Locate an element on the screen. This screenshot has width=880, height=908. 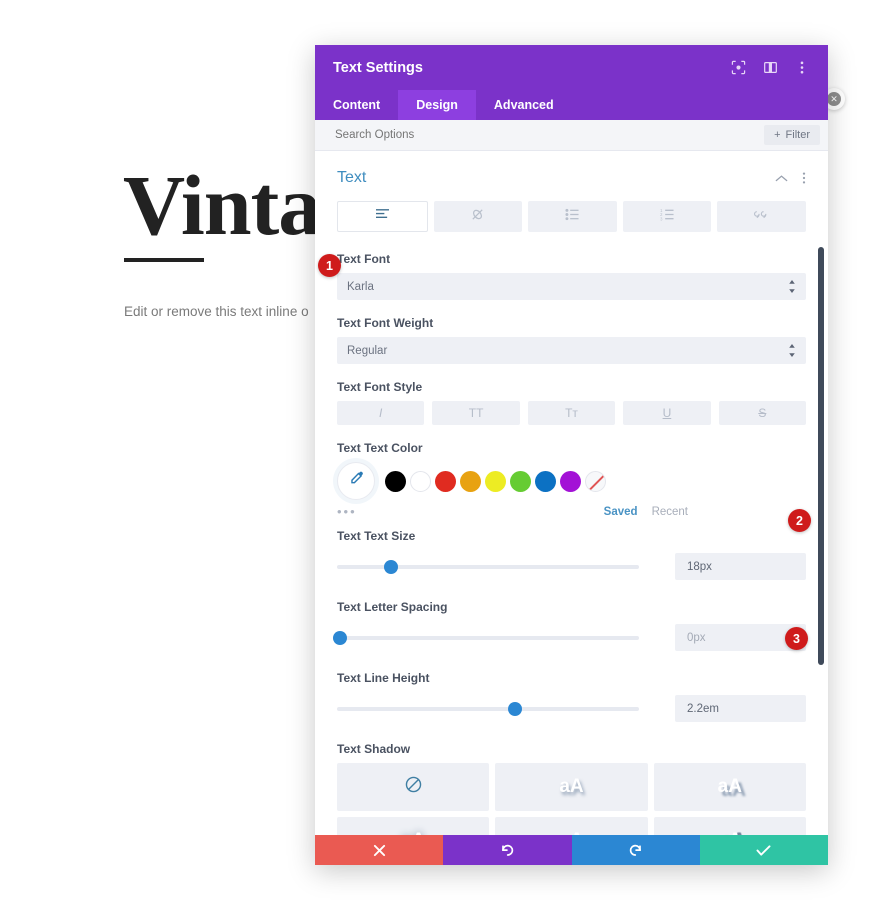
swatch-yellow is located at coordinates (495, 481).